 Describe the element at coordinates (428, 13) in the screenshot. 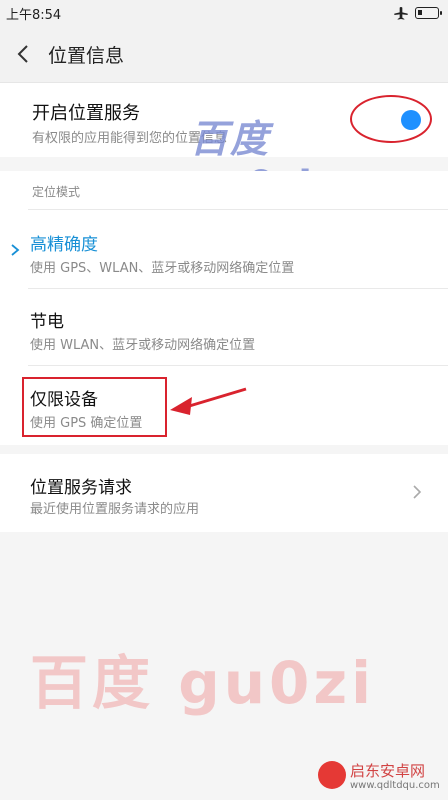

I see `battery-icon` at that location.